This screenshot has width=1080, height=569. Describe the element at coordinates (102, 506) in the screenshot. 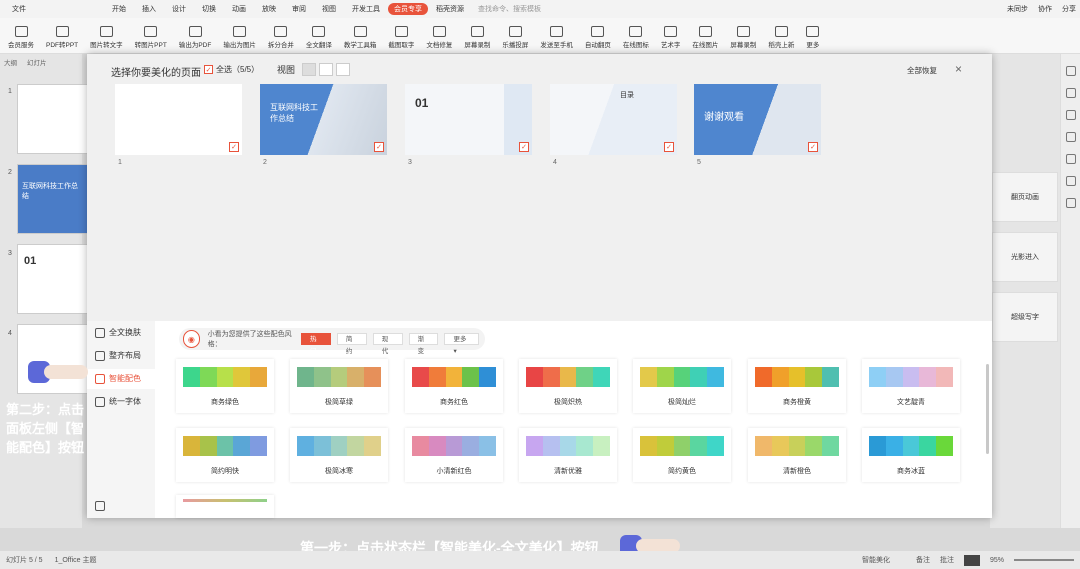

I see `print-icon` at that location.